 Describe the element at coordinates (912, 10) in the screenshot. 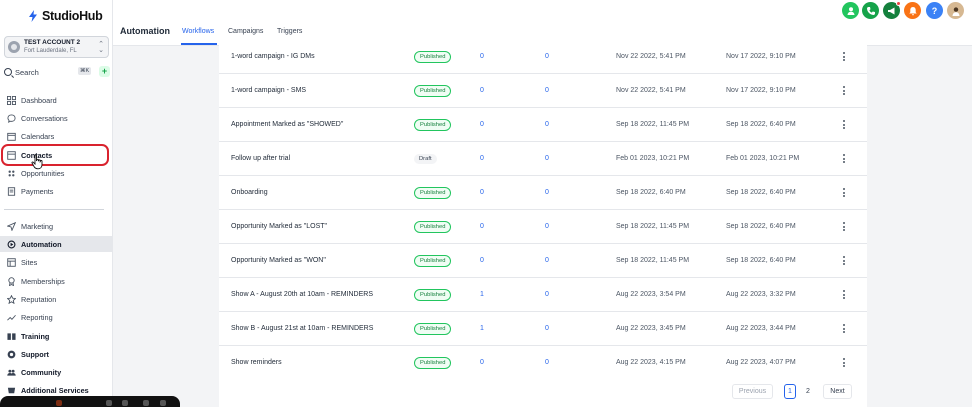

I see `bell-icon` at that location.